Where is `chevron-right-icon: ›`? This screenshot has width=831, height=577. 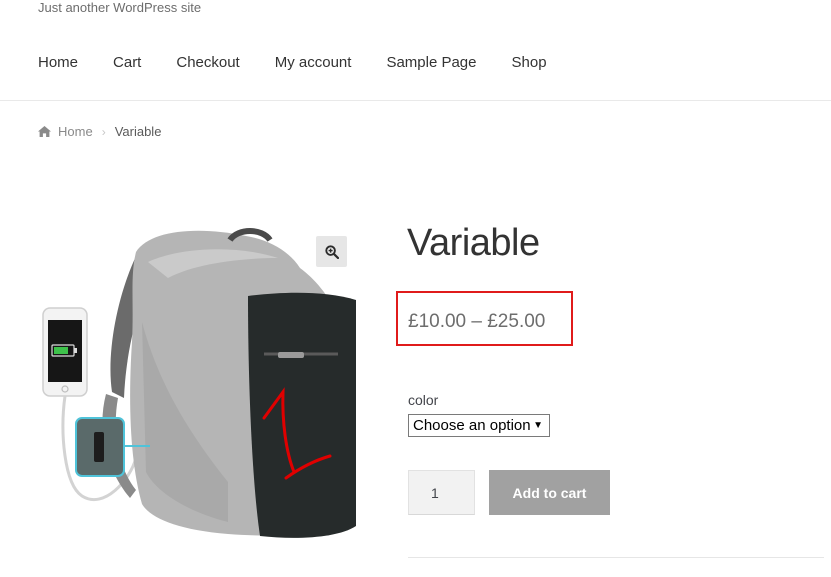
chevron-right-icon: › is located at coordinates (103, 131).